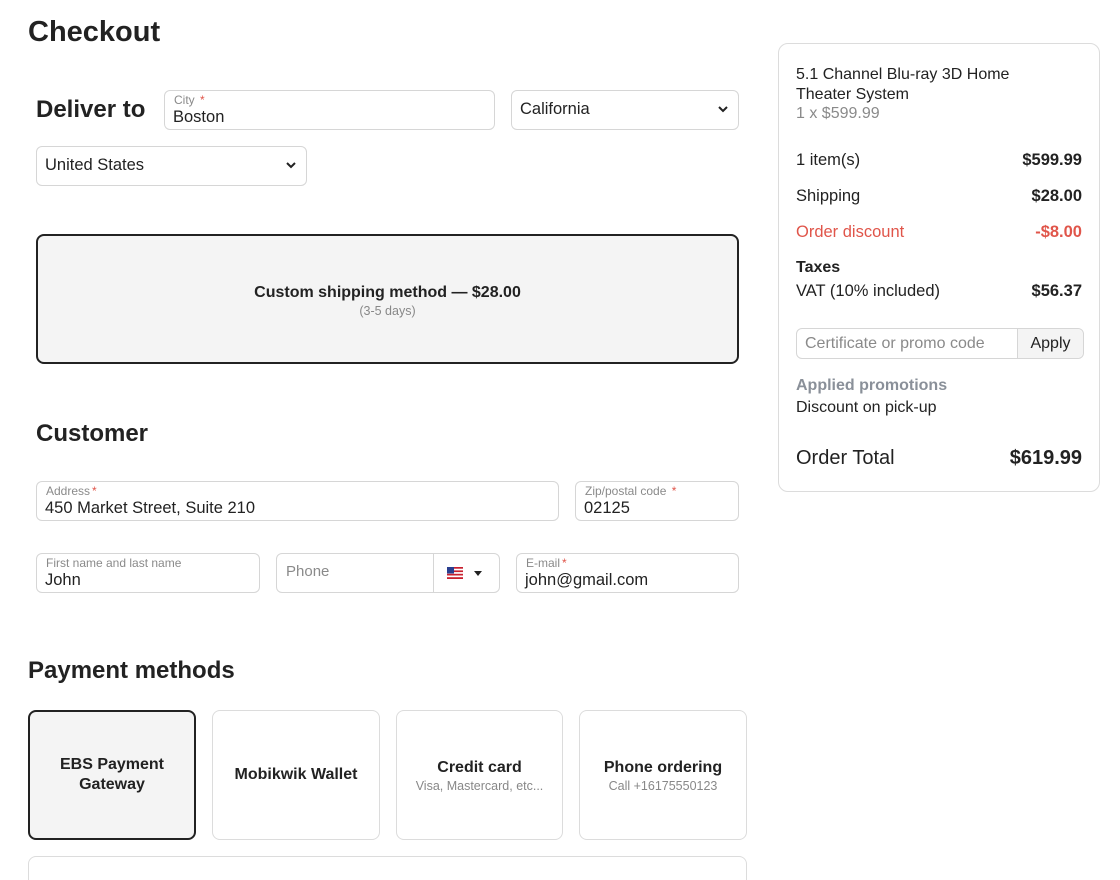  What do you see at coordinates (939, 232) in the screenshot?
I see `discount-row: Order discount -$8.00` at bounding box center [939, 232].